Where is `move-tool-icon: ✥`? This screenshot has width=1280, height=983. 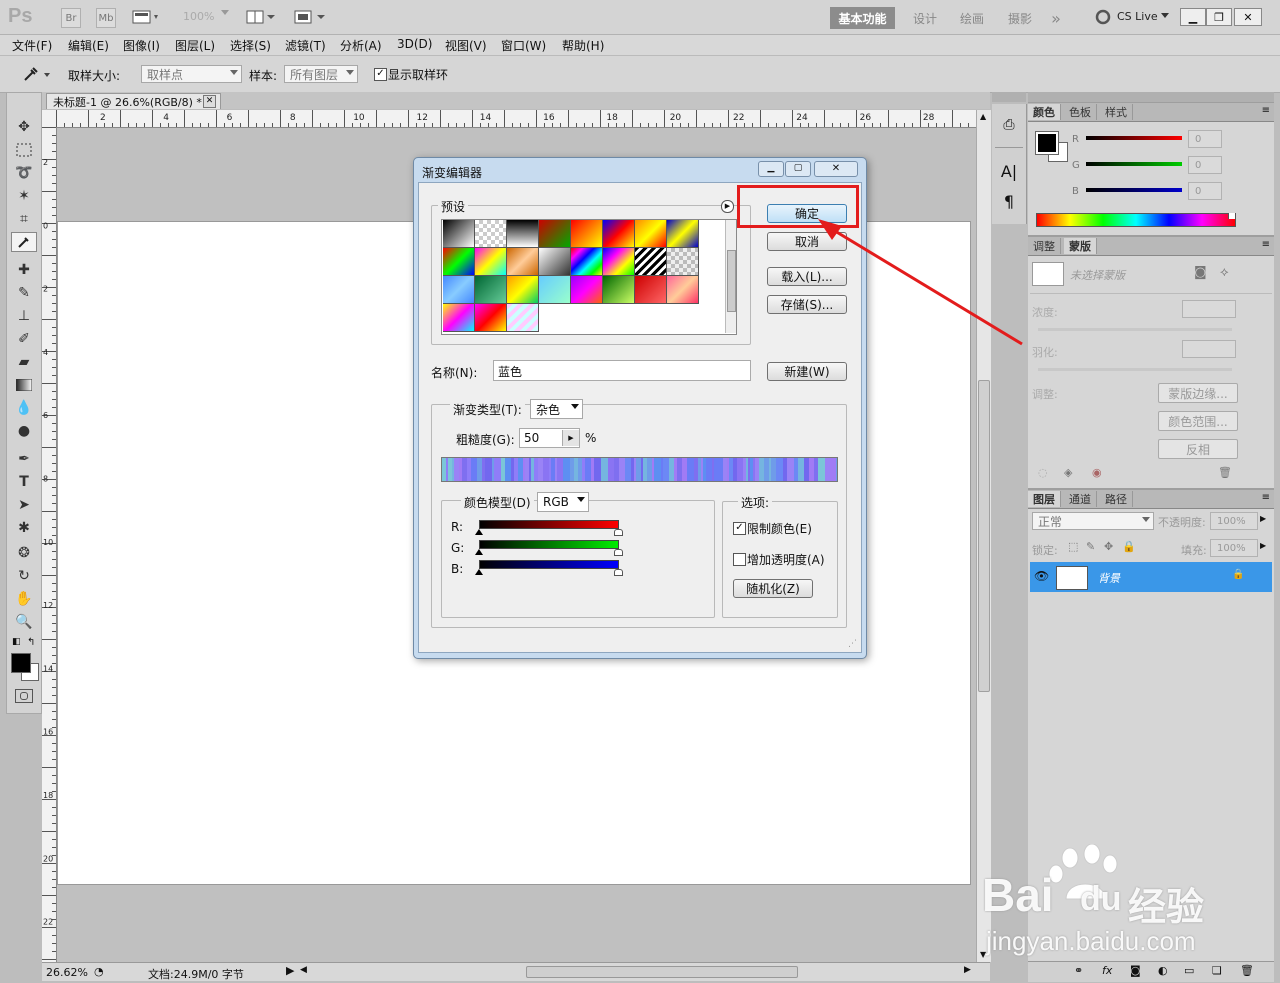 move-tool-icon: ✥ is located at coordinates (24, 127).